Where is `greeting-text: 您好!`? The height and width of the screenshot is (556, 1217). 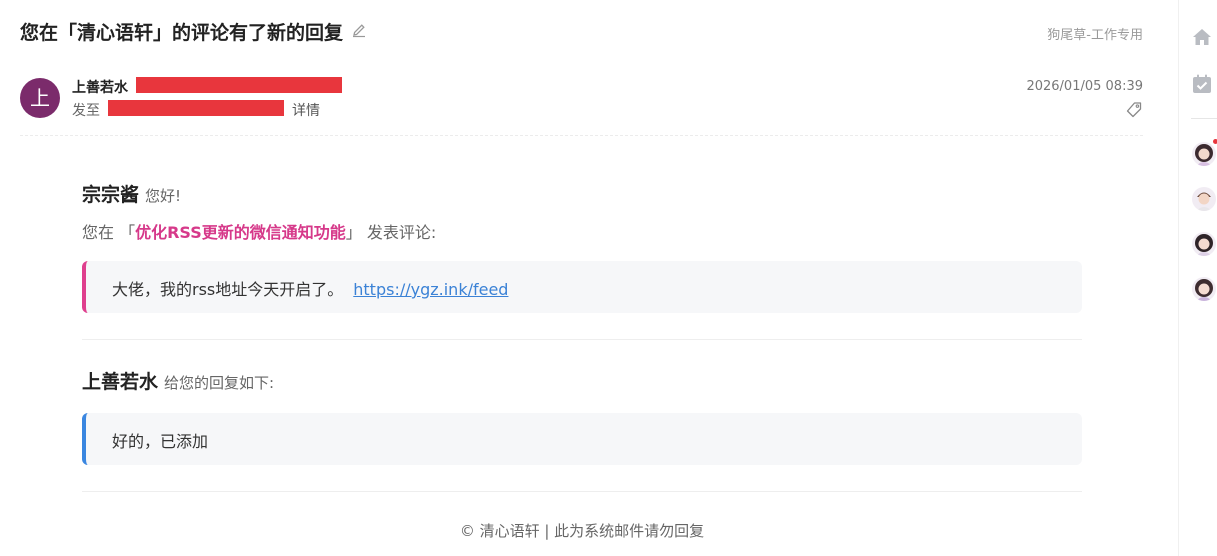 greeting-text: 您好! is located at coordinates (163, 196).